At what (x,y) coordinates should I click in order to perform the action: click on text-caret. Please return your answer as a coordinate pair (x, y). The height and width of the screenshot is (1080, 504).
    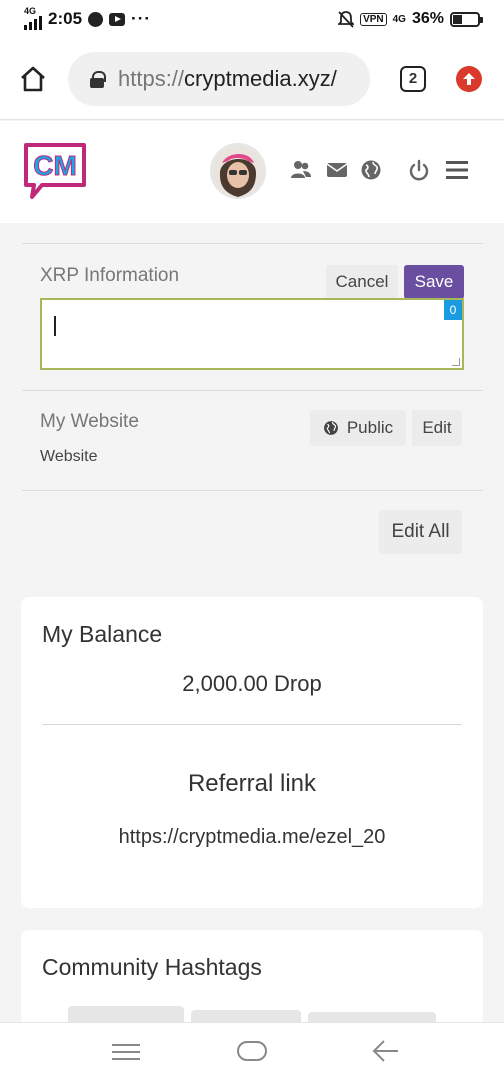
    Looking at the image, I should click on (55, 326).